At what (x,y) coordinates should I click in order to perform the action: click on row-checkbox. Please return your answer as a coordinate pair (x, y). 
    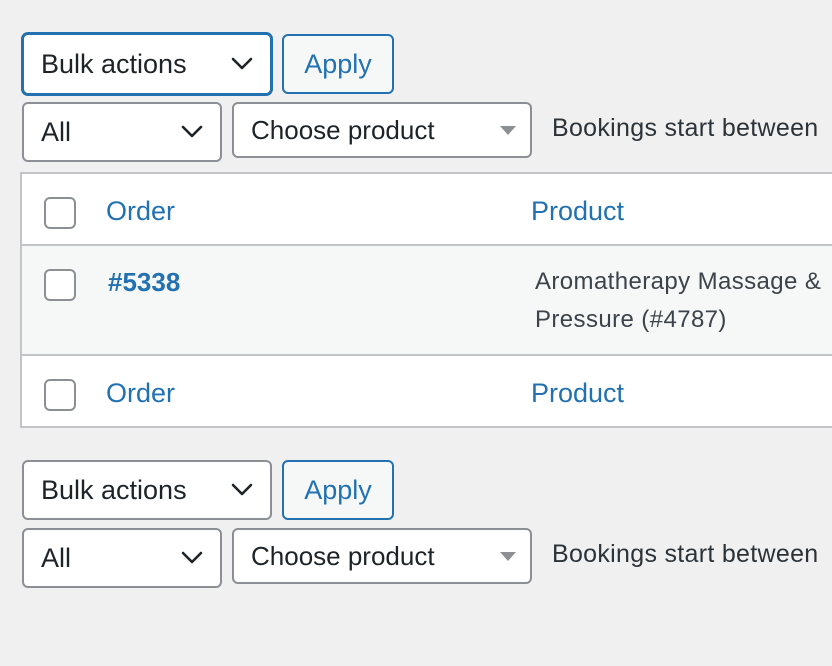
    Looking at the image, I should click on (60, 285).